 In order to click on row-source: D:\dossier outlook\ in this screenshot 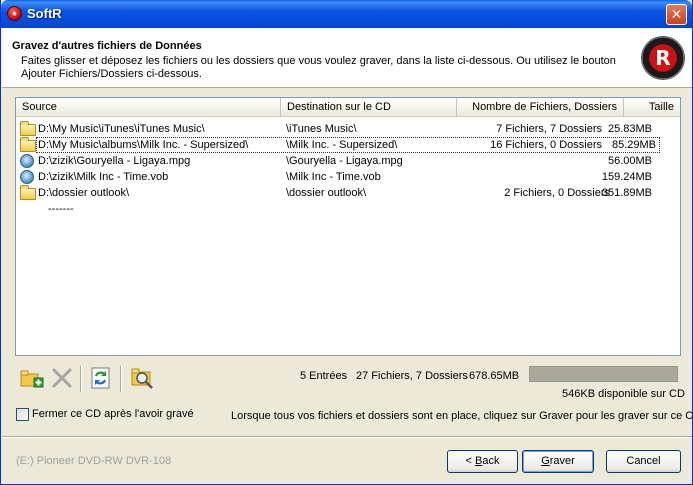, I will do `click(84, 193)`.